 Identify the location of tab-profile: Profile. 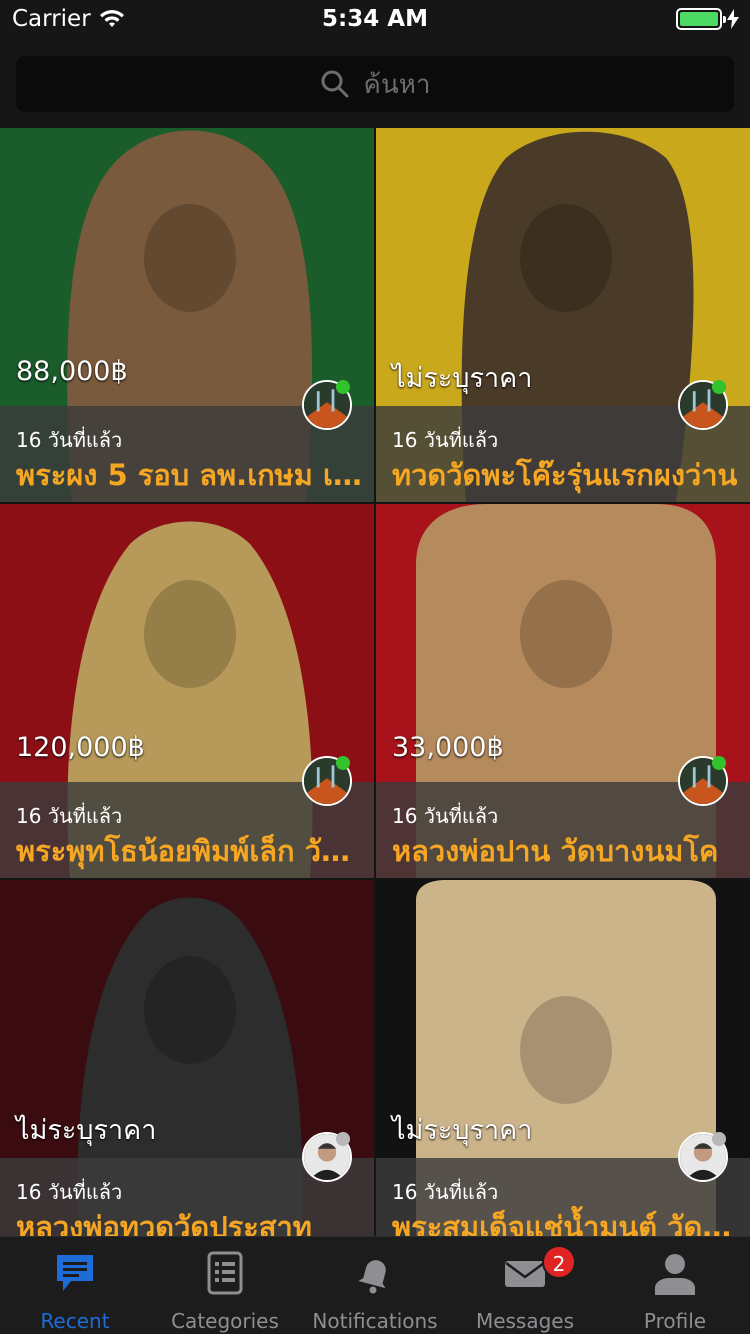
(675, 1285).